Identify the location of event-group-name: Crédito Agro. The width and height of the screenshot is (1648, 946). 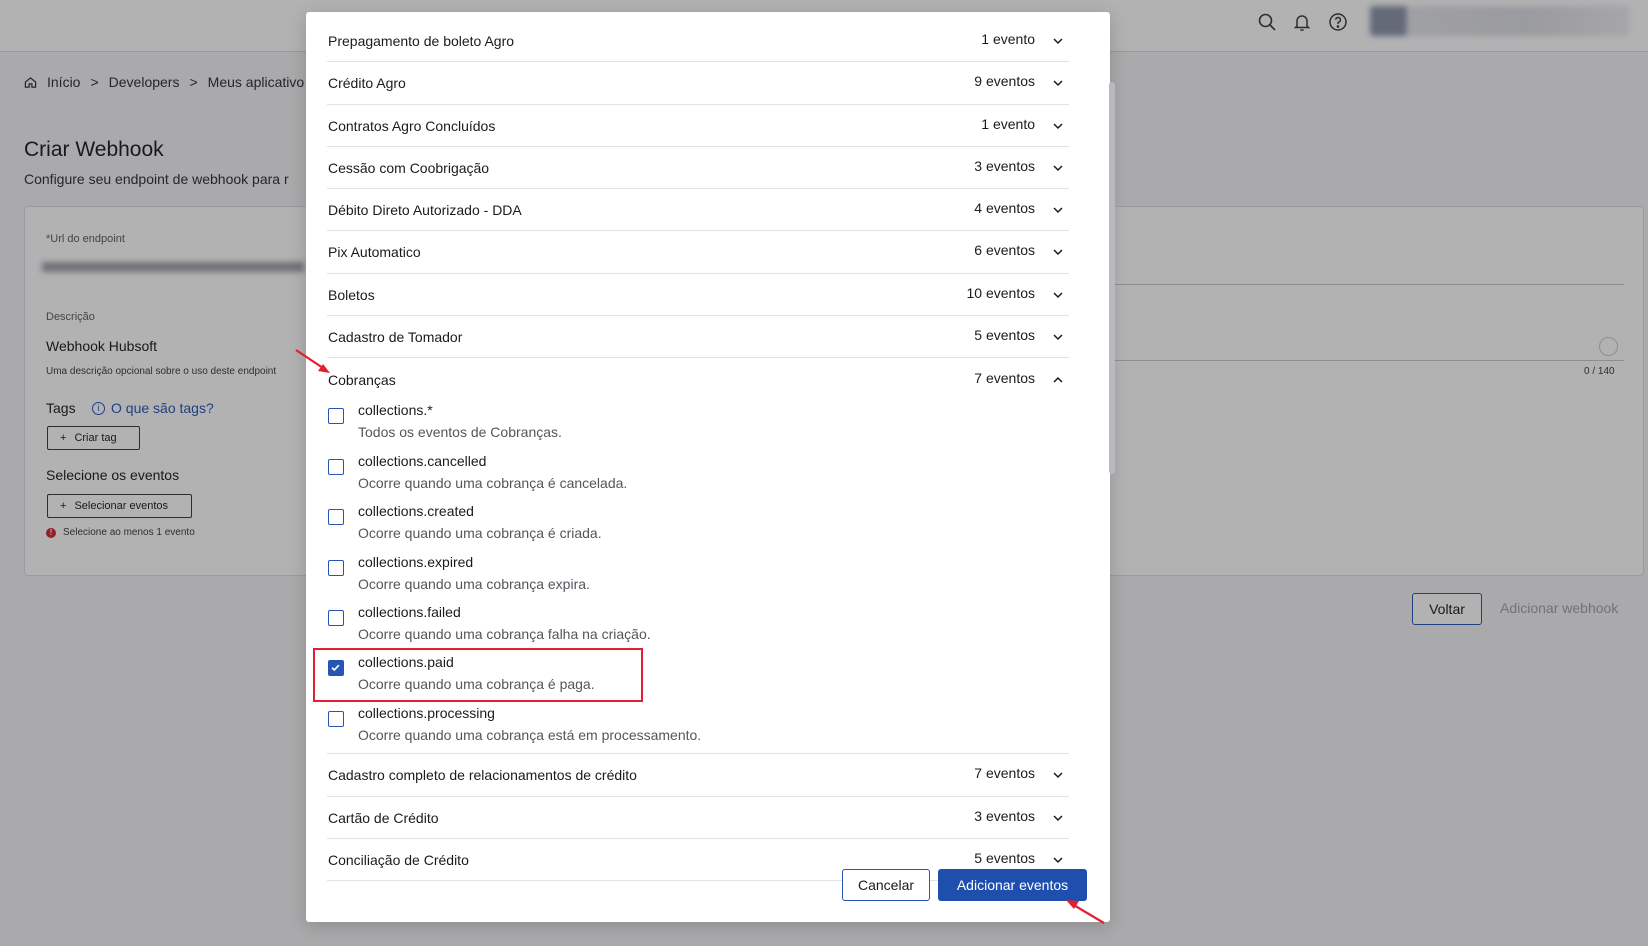
(367, 83).